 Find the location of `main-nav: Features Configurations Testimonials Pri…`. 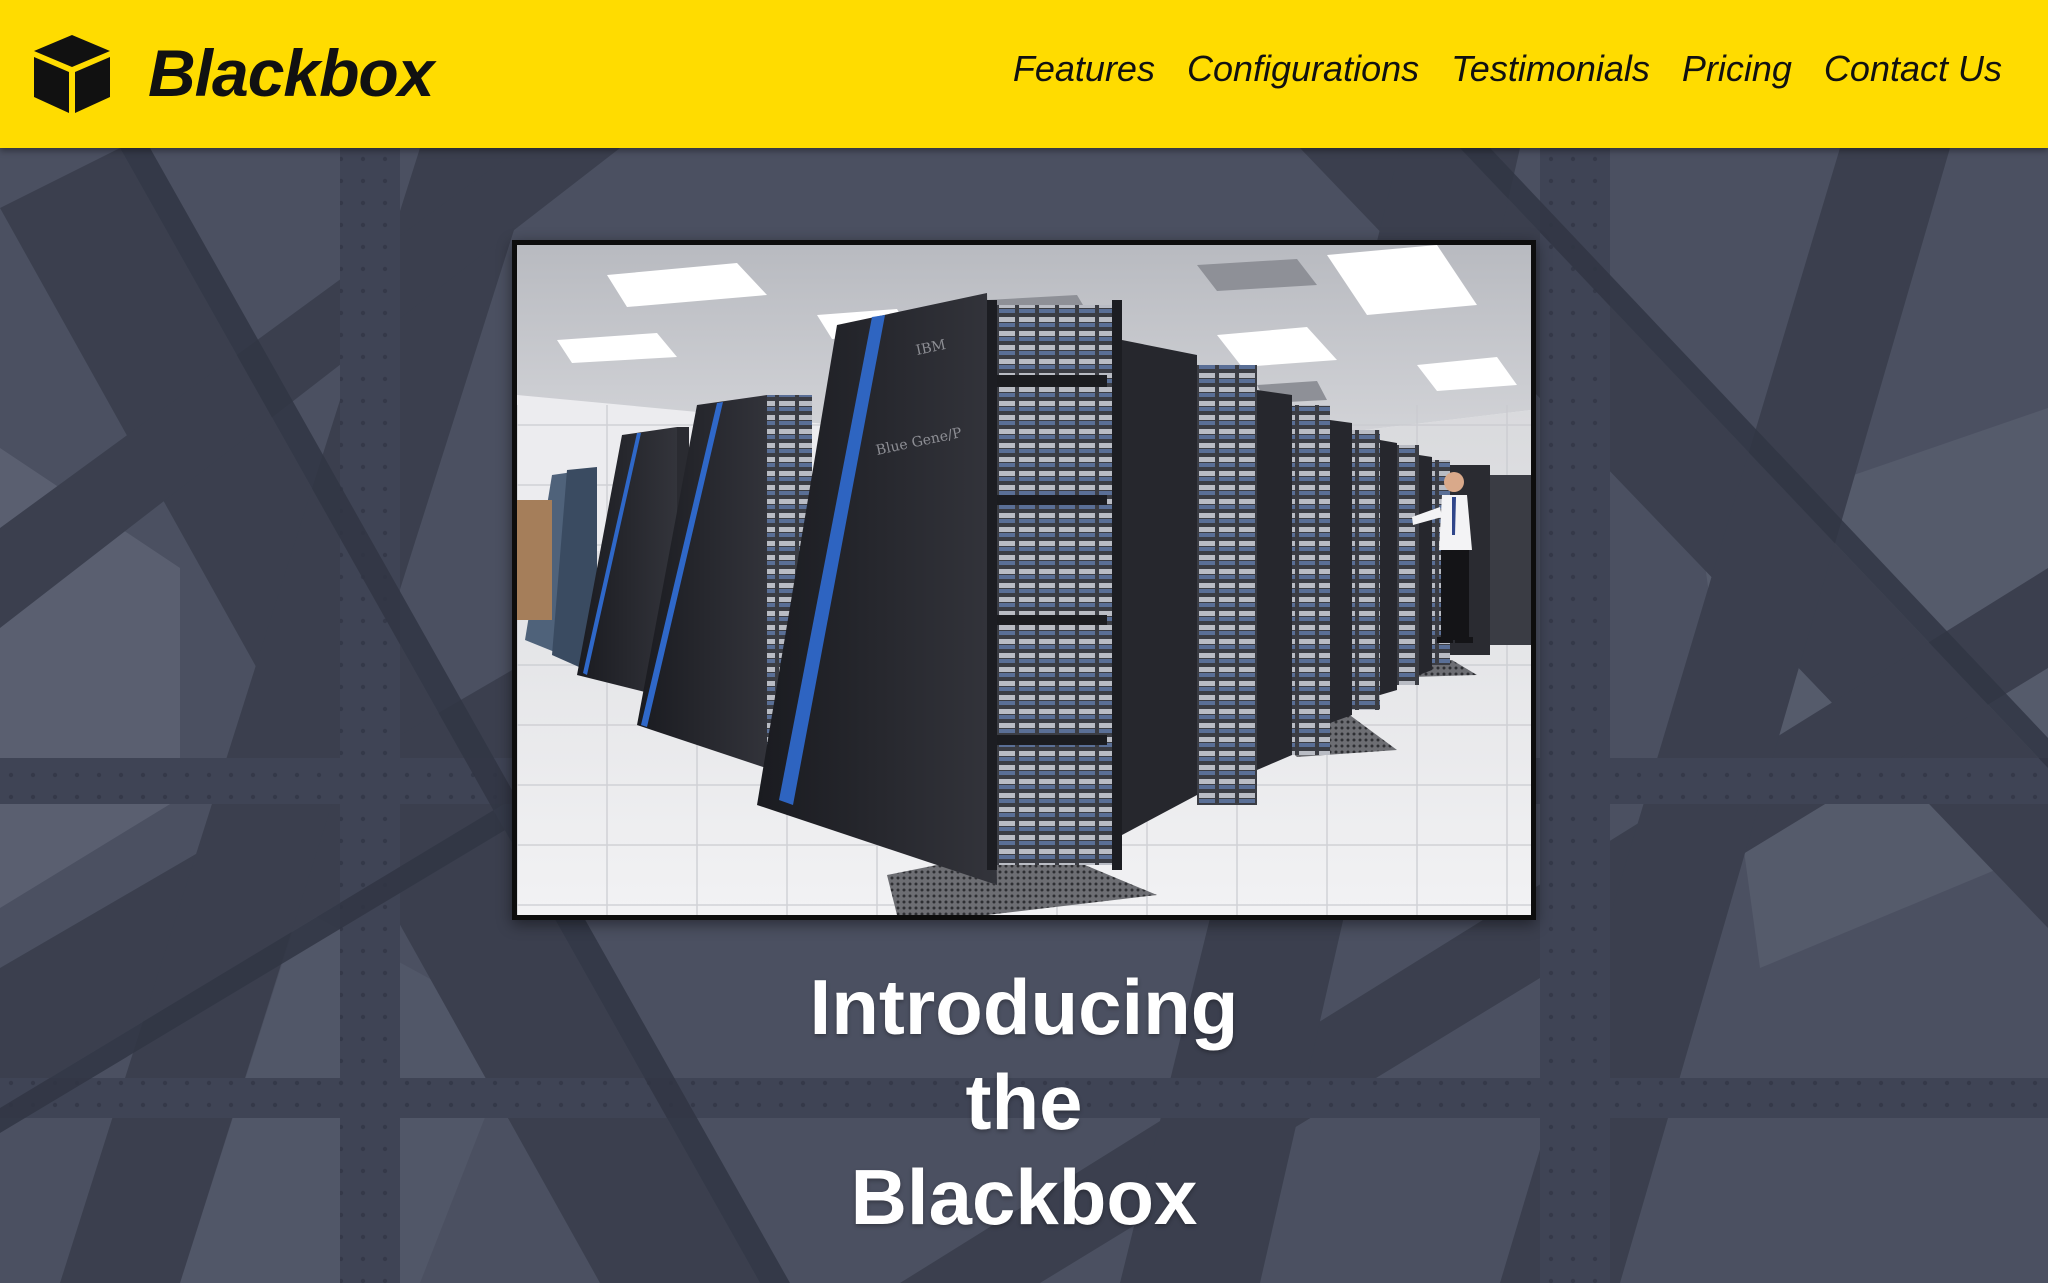

main-nav: Features Configurations Testimonials Pri… is located at coordinates (1507, 69).